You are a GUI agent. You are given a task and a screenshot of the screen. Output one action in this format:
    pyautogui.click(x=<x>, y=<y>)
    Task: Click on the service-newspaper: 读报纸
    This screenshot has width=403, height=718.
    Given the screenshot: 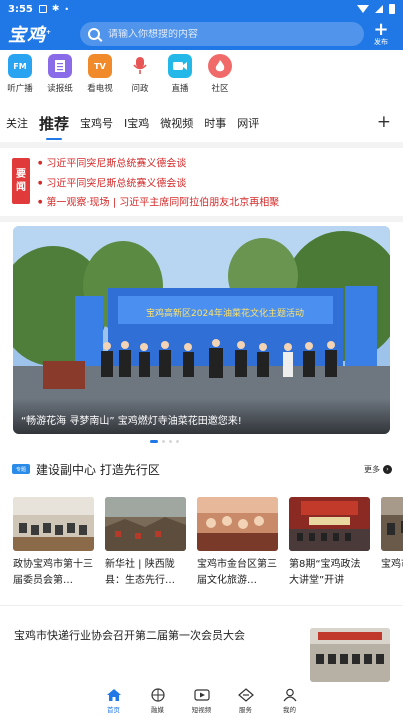 What is the action you would take?
    pyautogui.click(x=60, y=78)
    